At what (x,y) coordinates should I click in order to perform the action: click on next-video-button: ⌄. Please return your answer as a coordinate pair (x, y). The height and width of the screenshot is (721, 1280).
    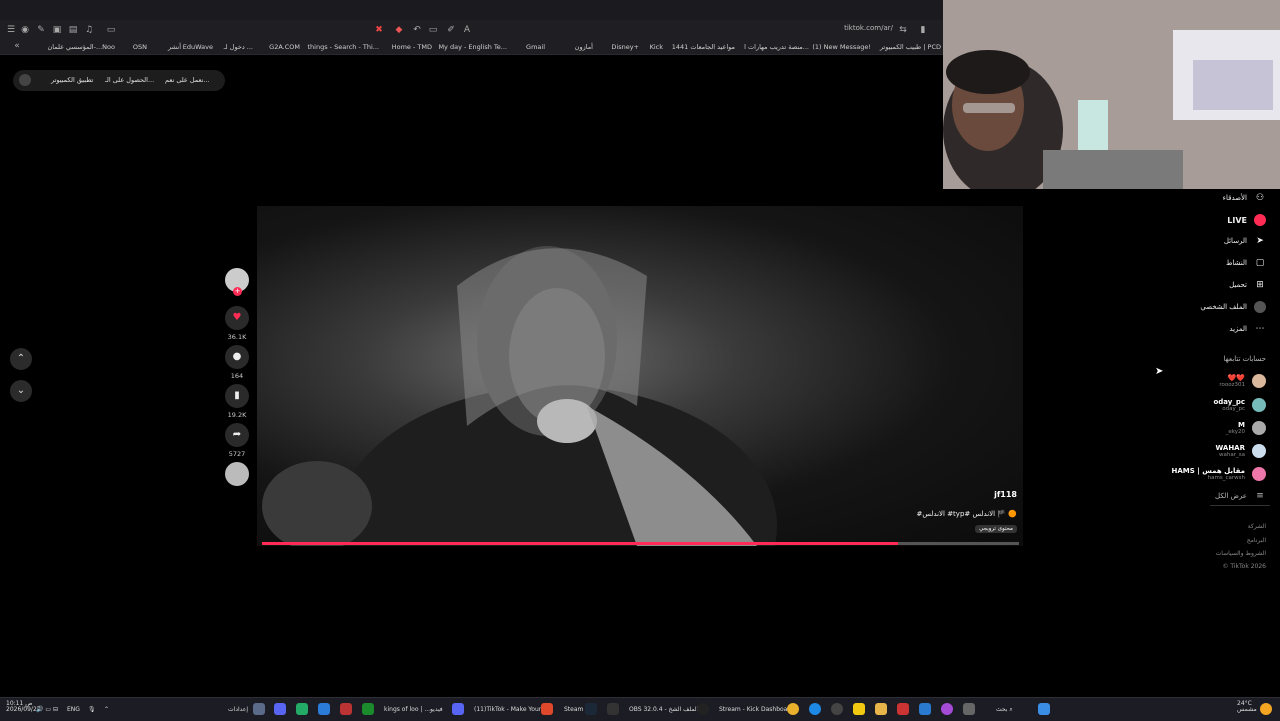
    Looking at the image, I should click on (21, 391).